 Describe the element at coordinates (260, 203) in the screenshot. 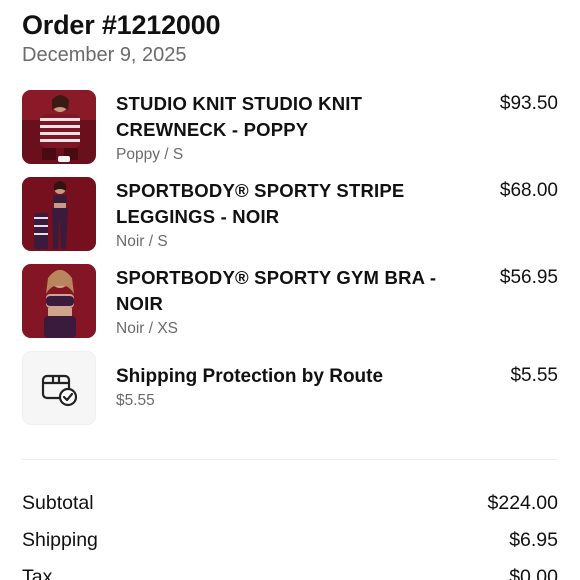

I see `item-name: SPORTBODY® SPORTY STRIPE LEGGINGS - NOIR` at that location.